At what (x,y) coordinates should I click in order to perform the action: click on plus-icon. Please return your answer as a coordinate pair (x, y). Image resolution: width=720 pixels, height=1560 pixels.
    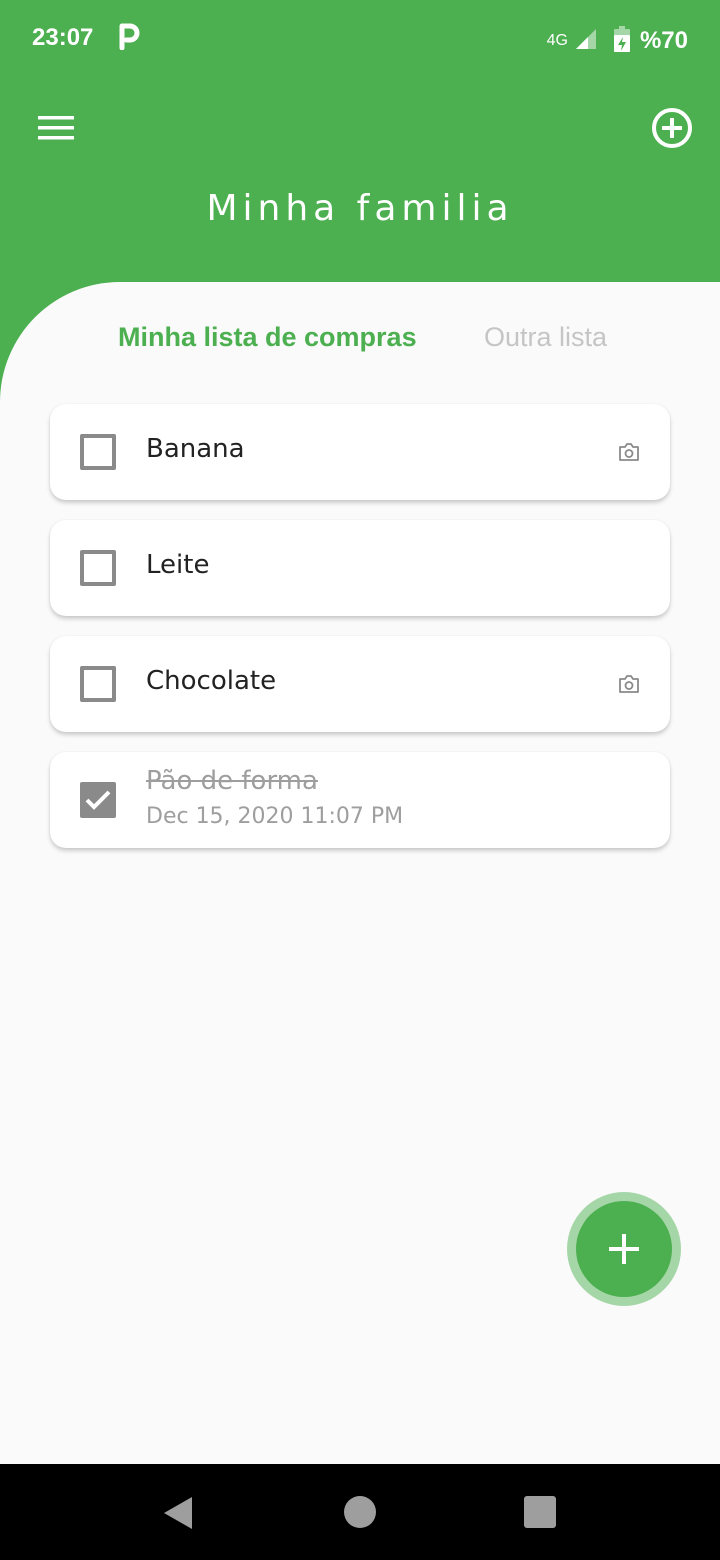
    Looking at the image, I should click on (624, 1249).